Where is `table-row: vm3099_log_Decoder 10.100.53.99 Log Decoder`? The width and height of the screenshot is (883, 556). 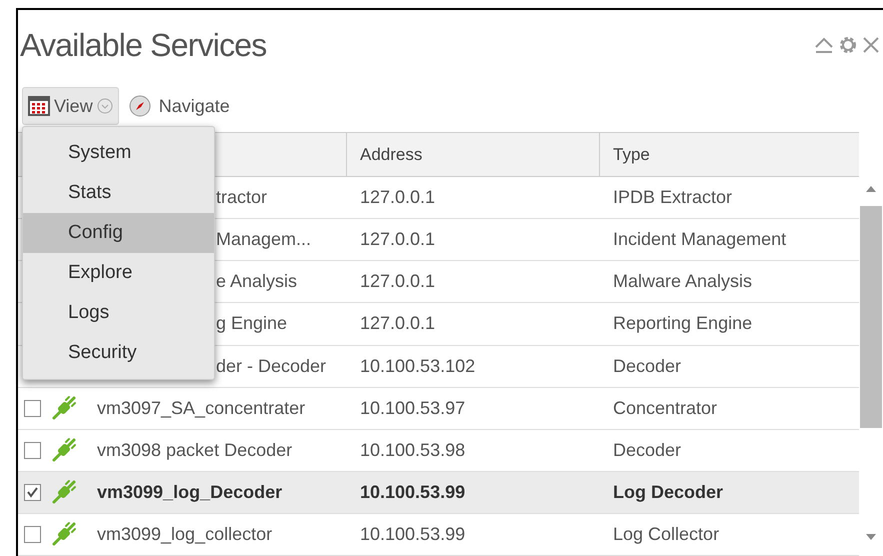
table-row: vm3099_log_Decoder 10.100.53.99 Log Decoder is located at coordinates (438, 493).